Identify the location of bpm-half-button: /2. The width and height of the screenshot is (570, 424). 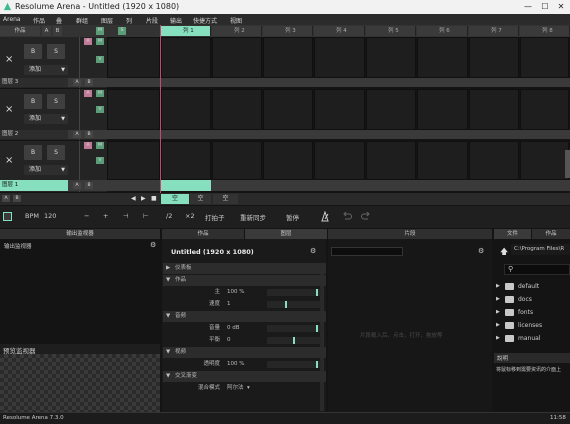
(169, 216).